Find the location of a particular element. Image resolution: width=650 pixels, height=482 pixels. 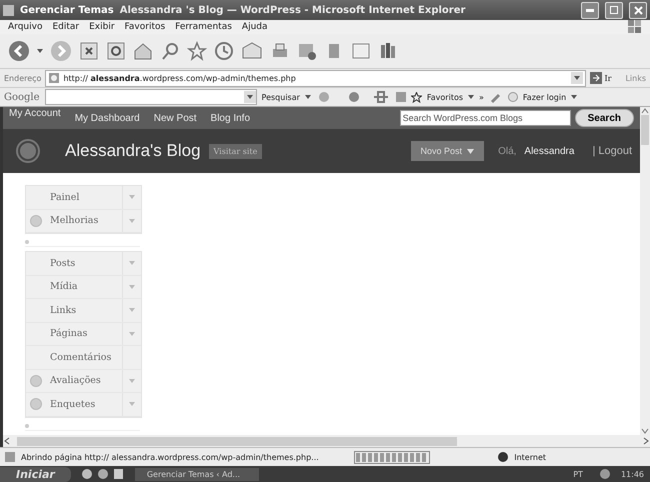

search-button: Search is located at coordinates (604, 118).